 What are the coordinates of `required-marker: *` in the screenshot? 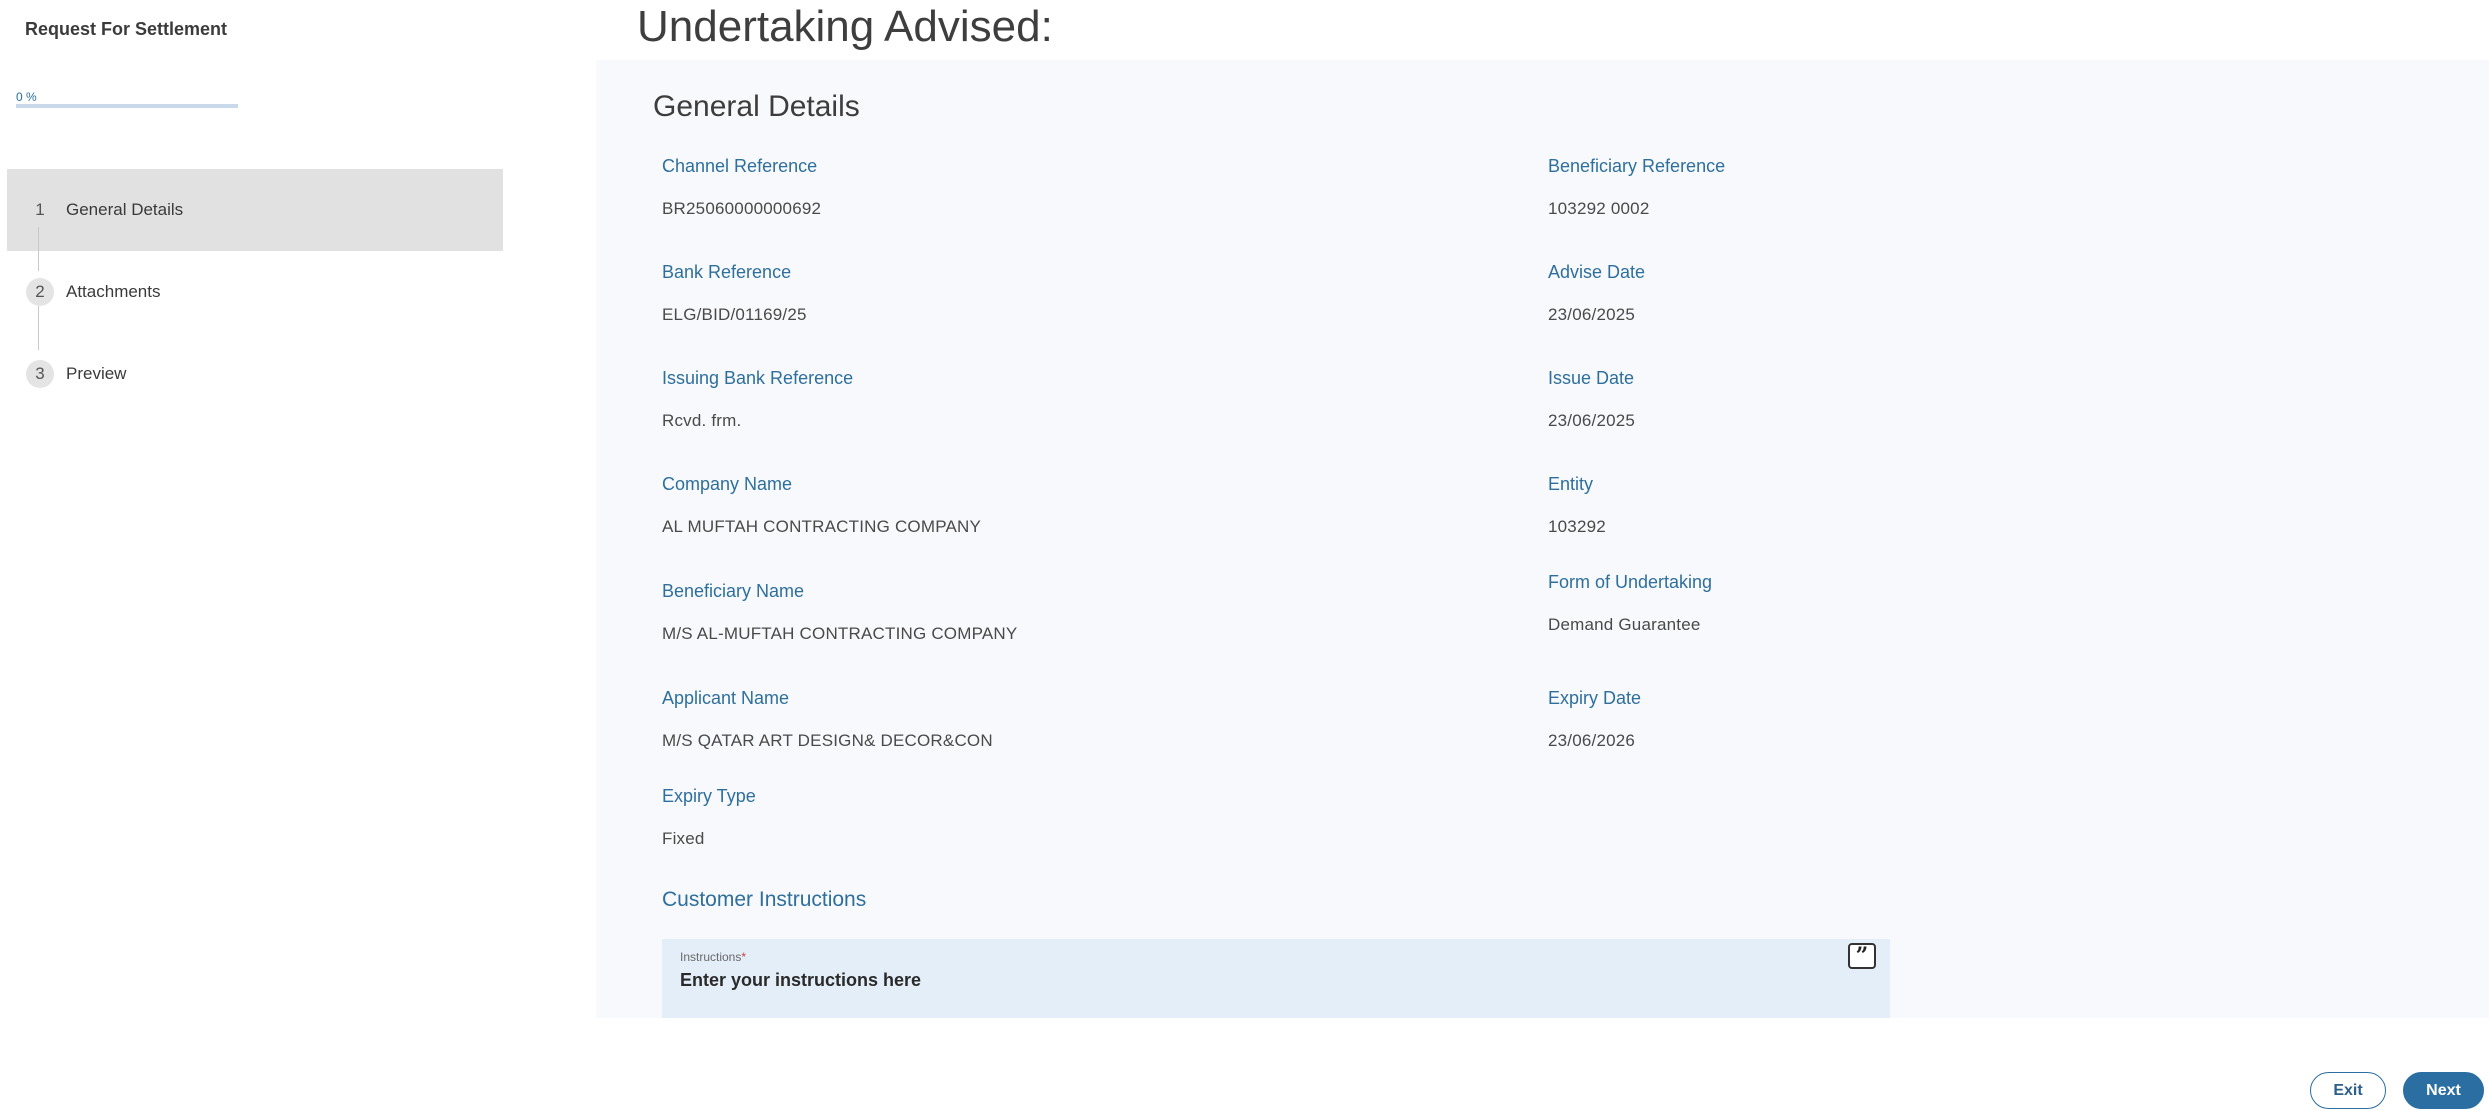 It's located at (744, 957).